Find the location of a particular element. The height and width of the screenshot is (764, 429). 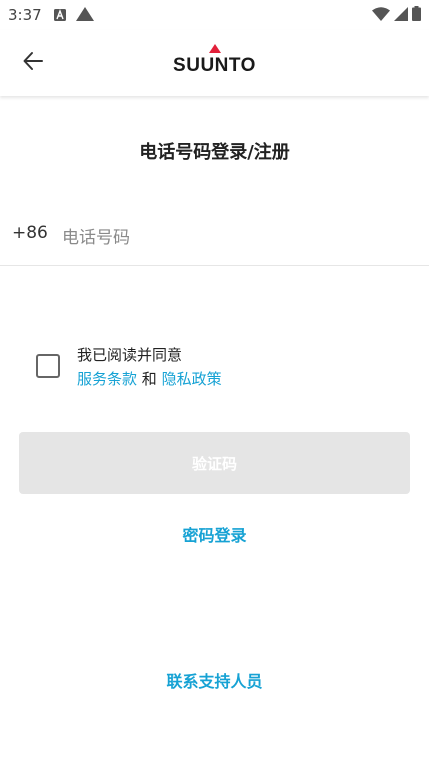

suunto-logo: SUUNTO is located at coordinates (214, 60).